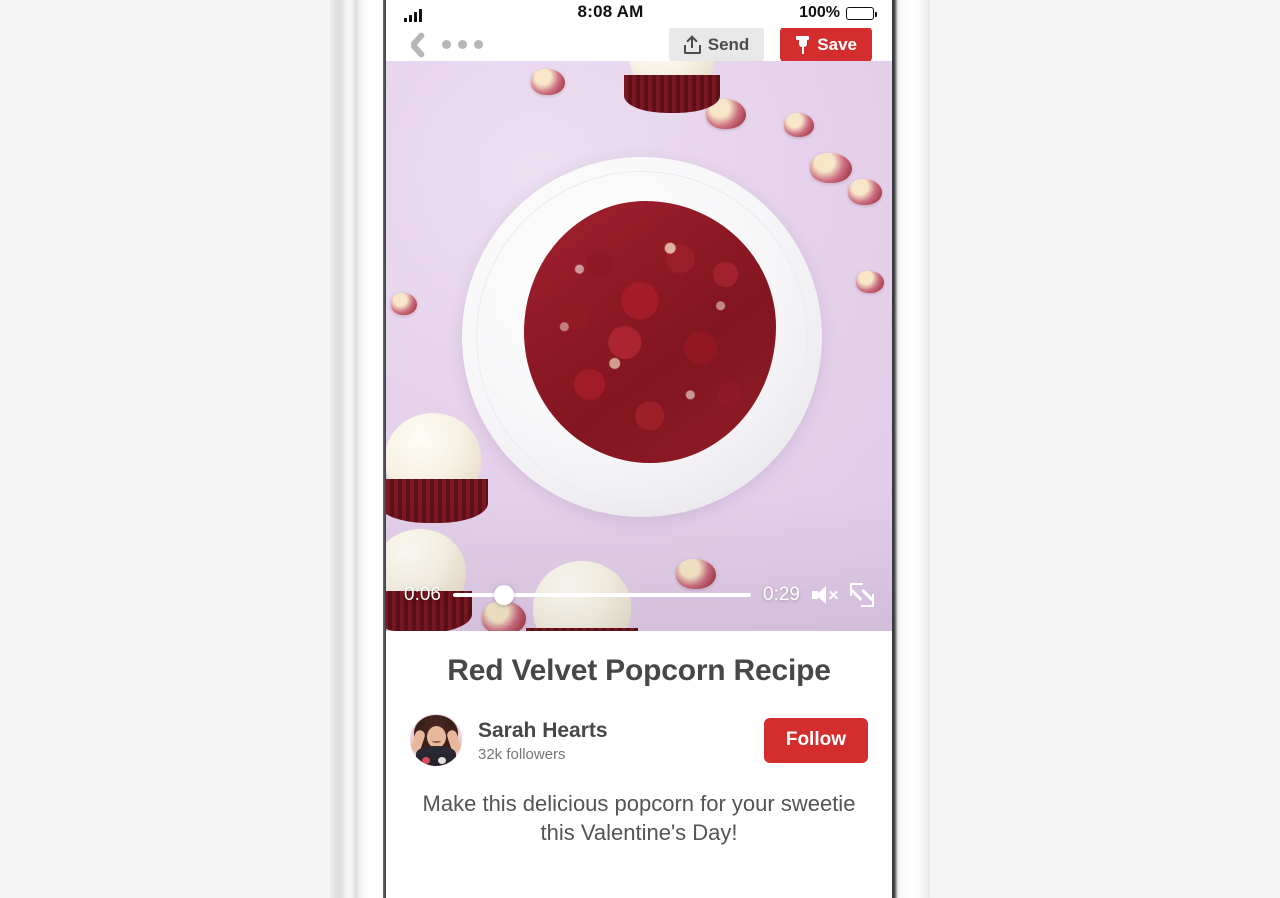 The image size is (1280, 898). What do you see at coordinates (522, 755) in the screenshot?
I see `follower-count: 32k followers` at bounding box center [522, 755].